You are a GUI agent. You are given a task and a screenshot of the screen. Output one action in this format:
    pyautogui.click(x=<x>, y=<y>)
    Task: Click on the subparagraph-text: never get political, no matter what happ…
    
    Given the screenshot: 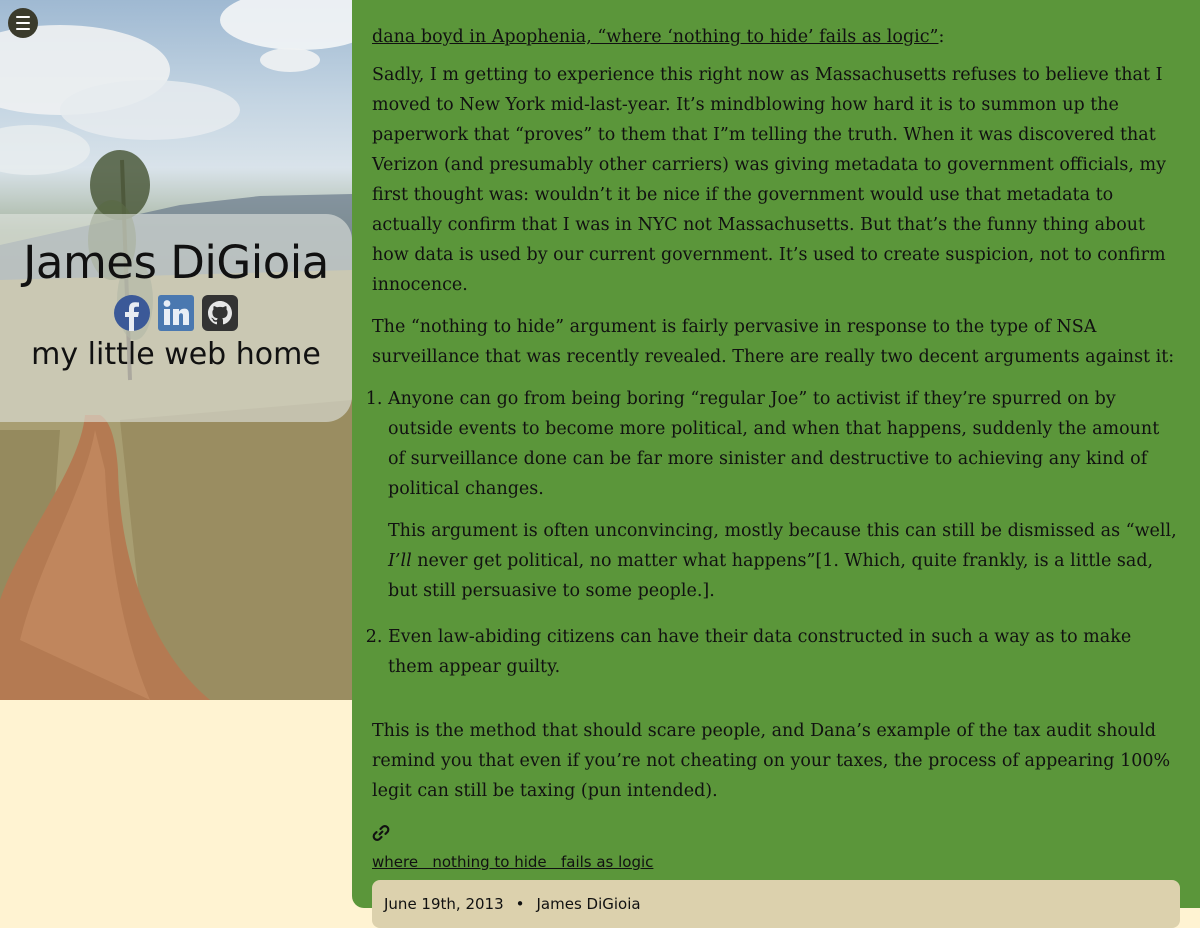 What is the action you would take?
    pyautogui.click(x=771, y=576)
    